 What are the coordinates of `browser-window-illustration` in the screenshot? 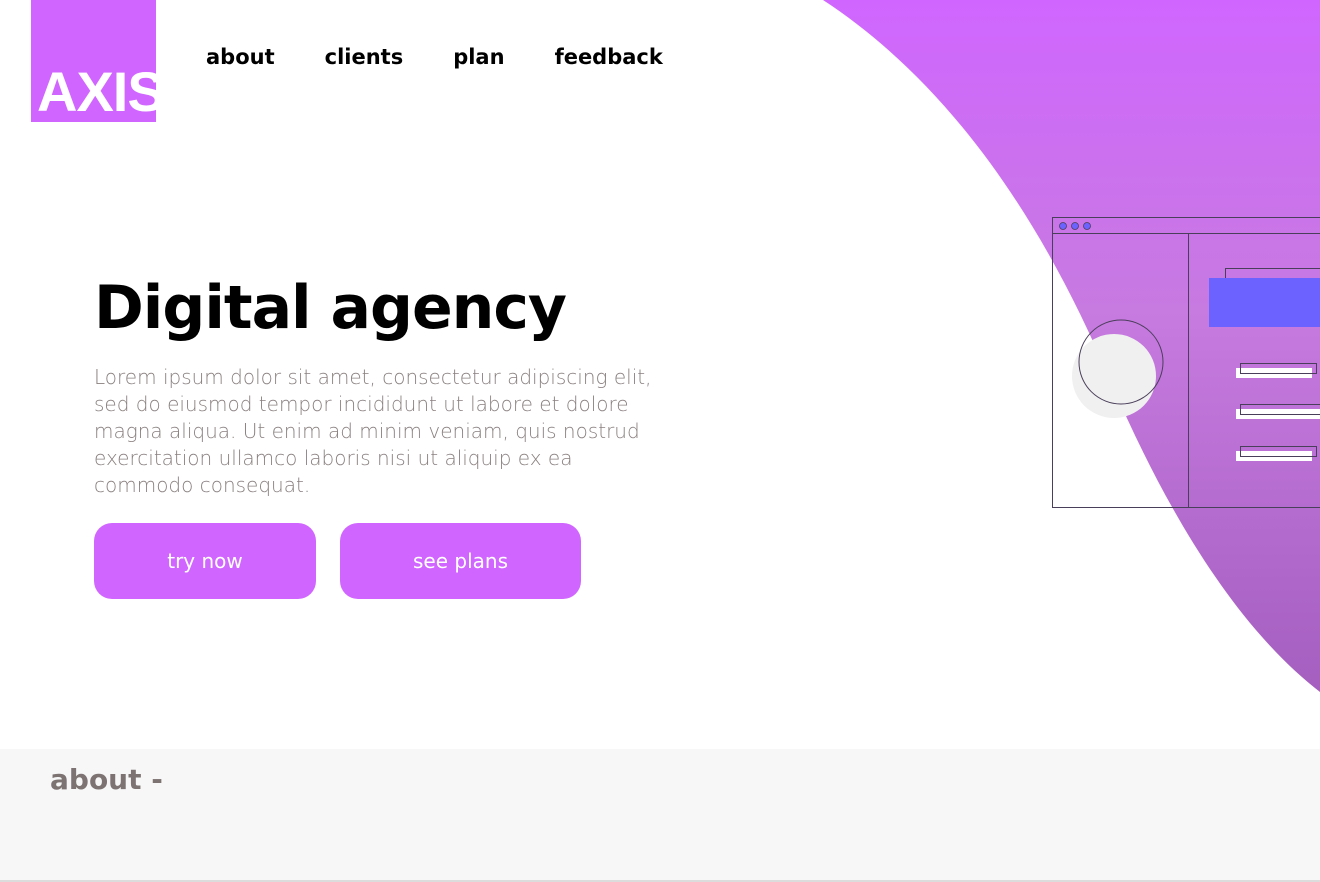 It's located at (1186, 362).